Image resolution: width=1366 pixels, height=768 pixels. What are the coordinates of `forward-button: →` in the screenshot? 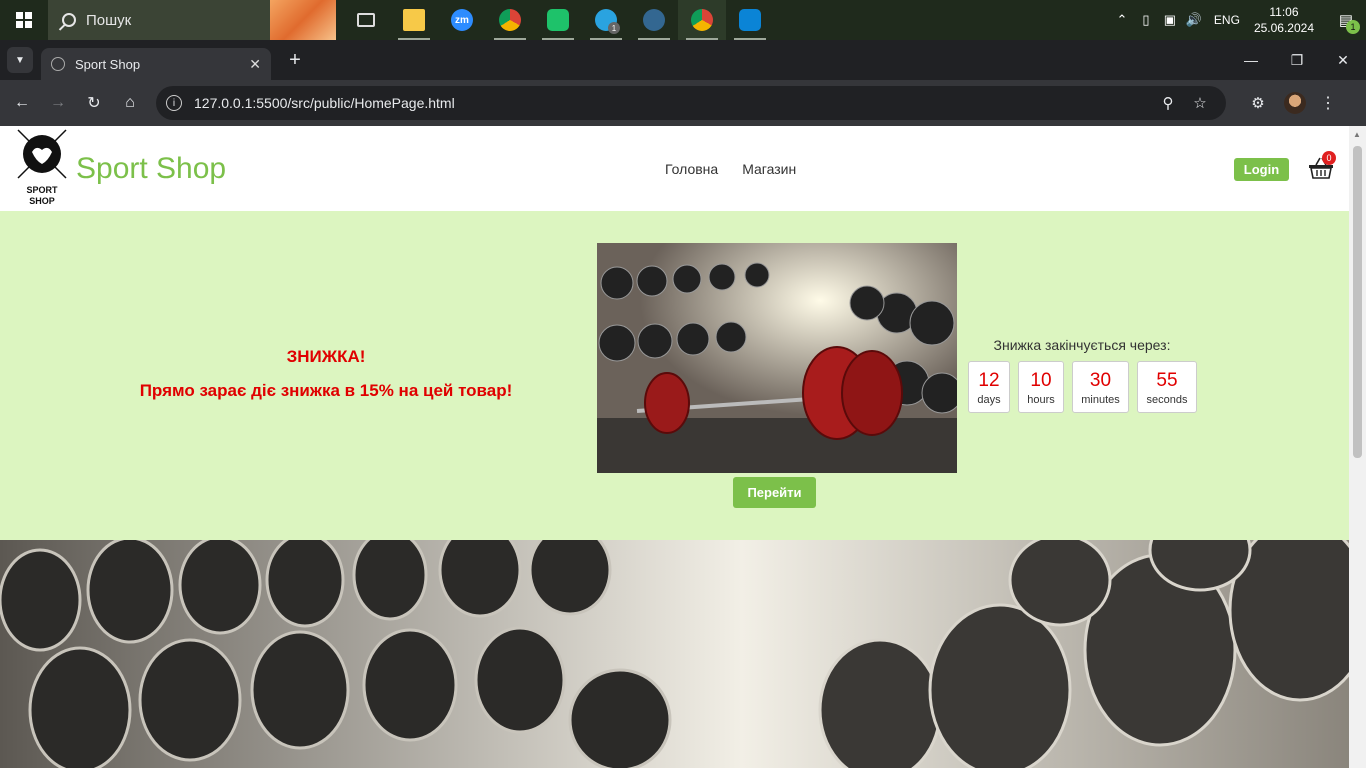 It's located at (58, 103).